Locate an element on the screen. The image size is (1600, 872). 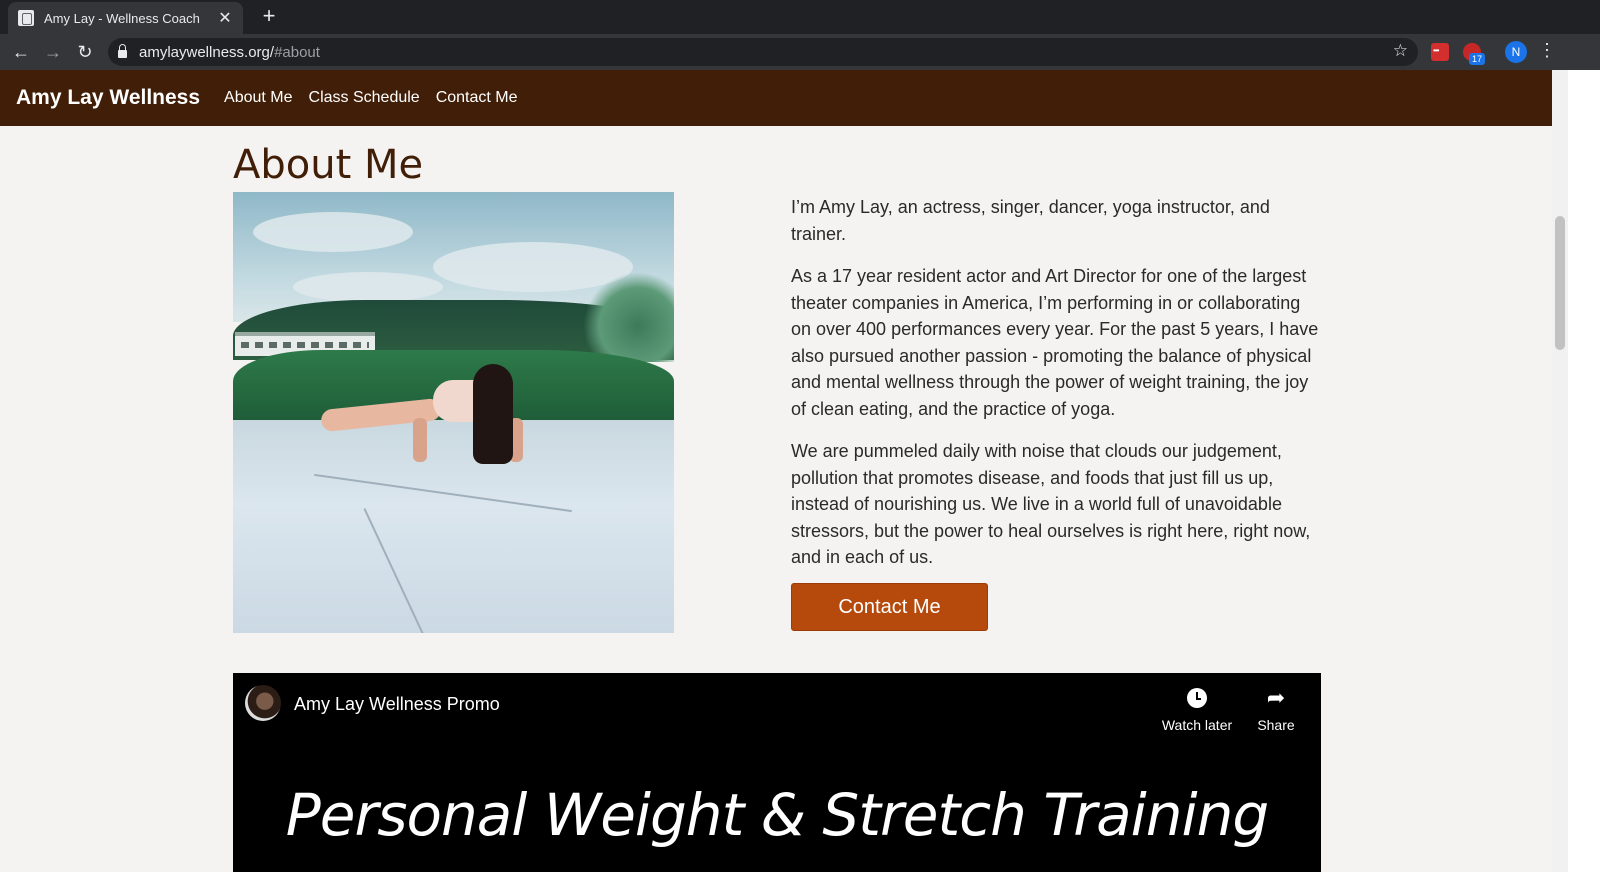
share-button: ➦ Share is located at coordinates (1276, 709).